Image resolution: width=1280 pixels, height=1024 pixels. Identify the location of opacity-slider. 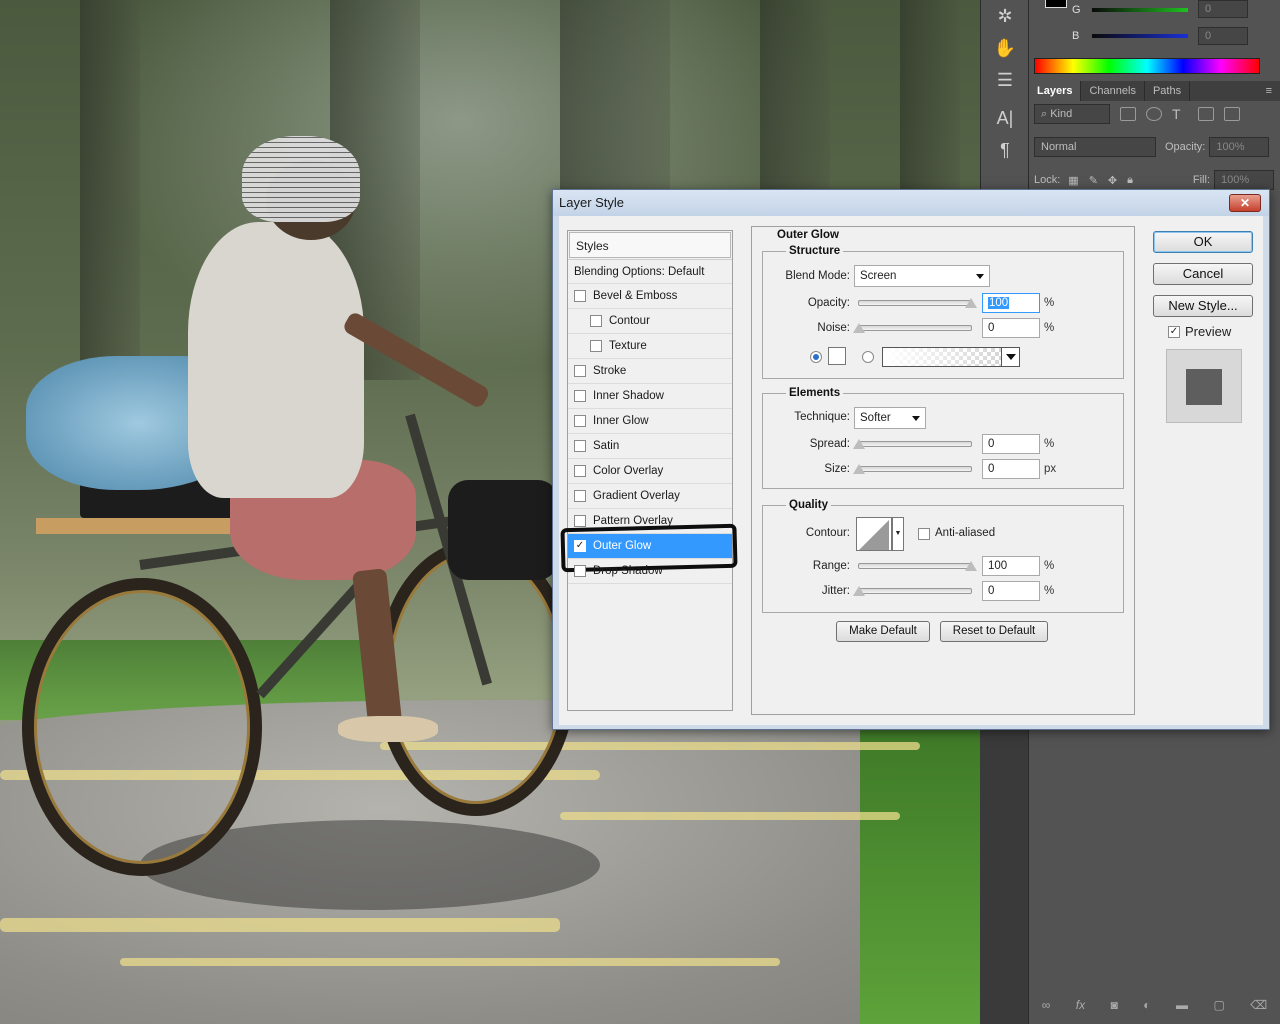
(917, 303).